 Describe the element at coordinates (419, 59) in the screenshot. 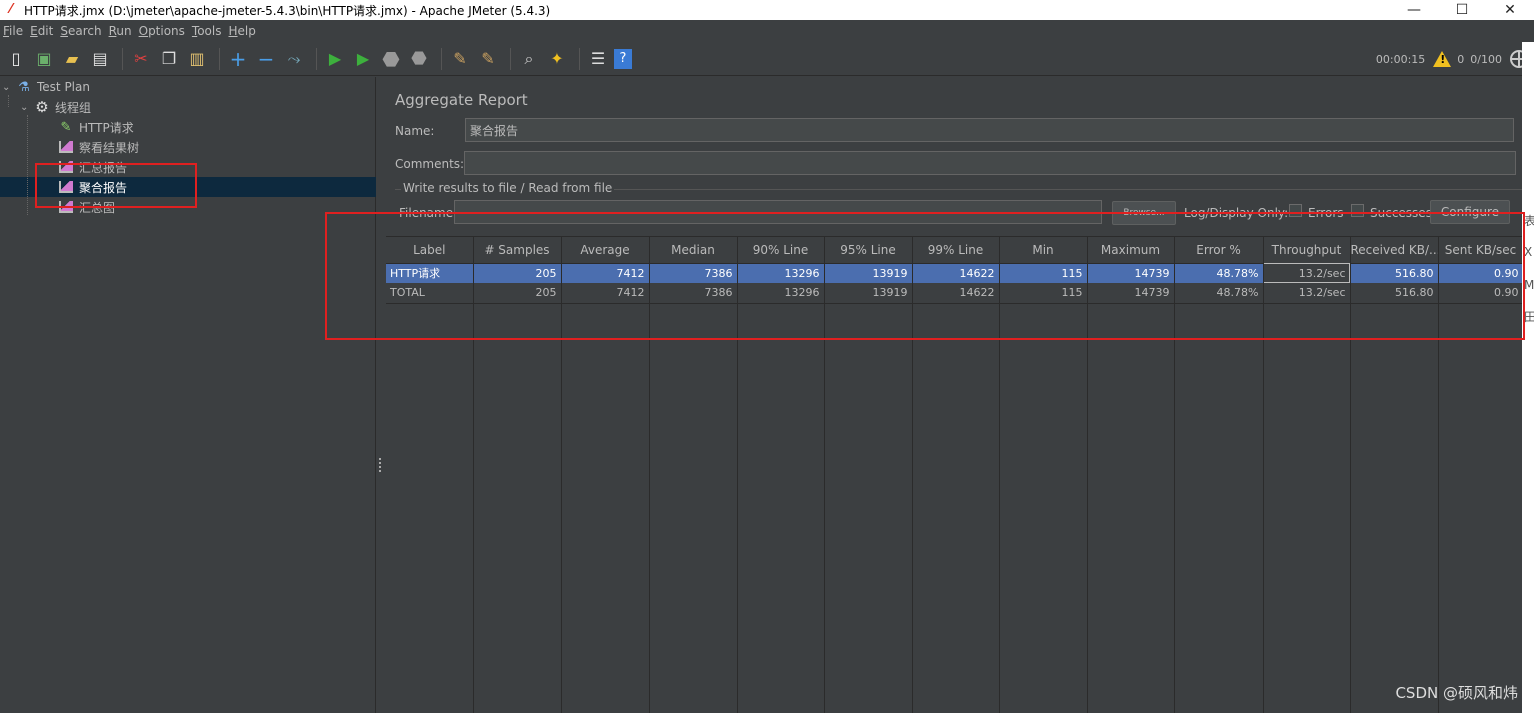

I see `shutdown-icon: ⬣` at that location.